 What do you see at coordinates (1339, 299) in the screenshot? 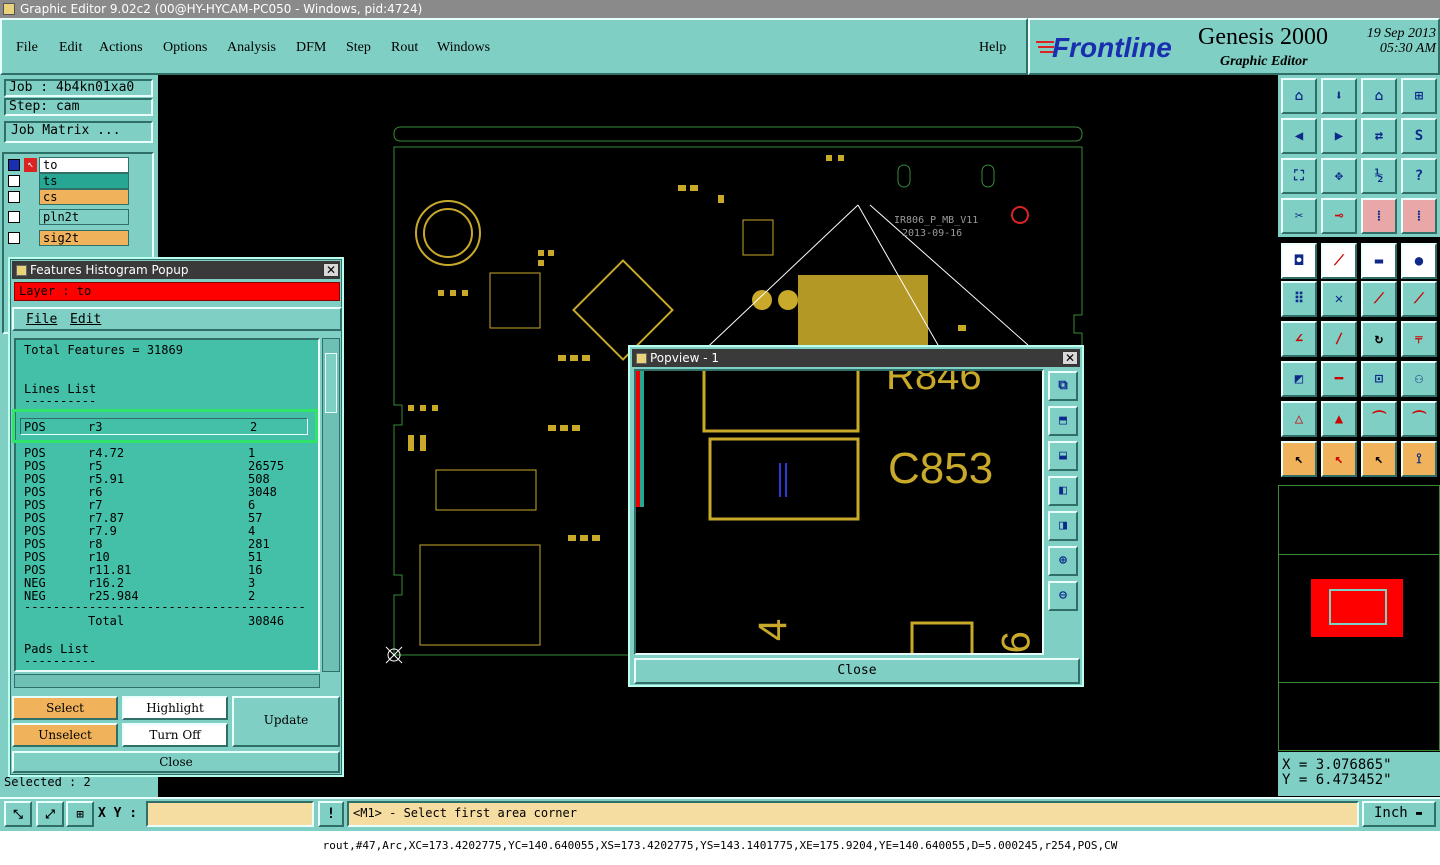
I see `delete-icon: ✕` at bounding box center [1339, 299].